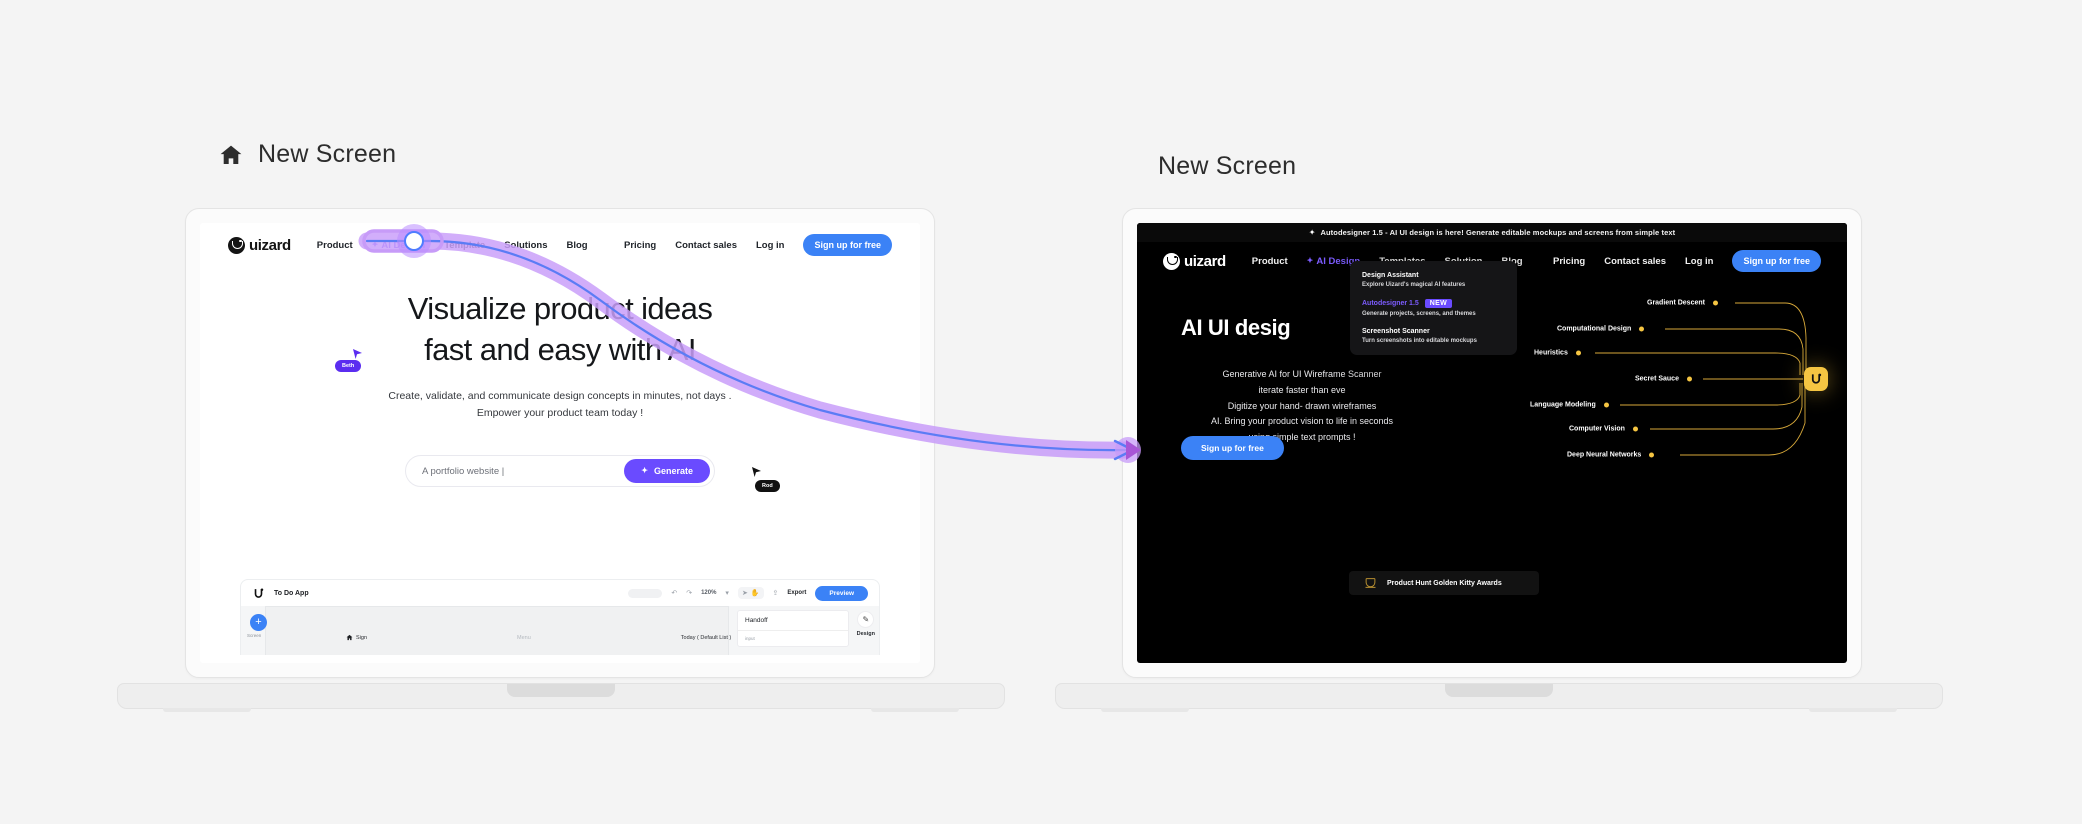  I want to click on cursor-beth: Beth, so click(348, 360).